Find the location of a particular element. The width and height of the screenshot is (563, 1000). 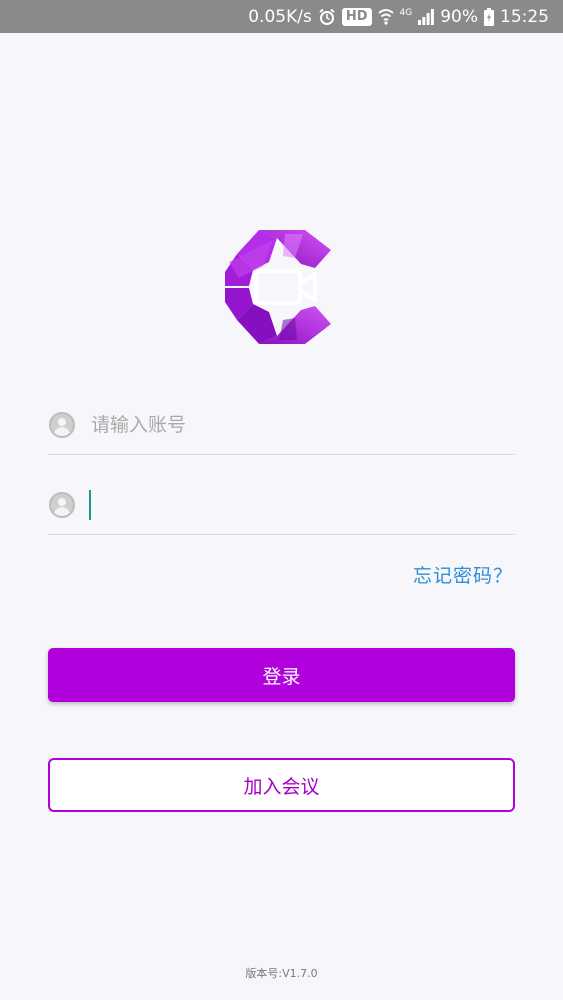

network-type: 4G is located at coordinates (406, 13).